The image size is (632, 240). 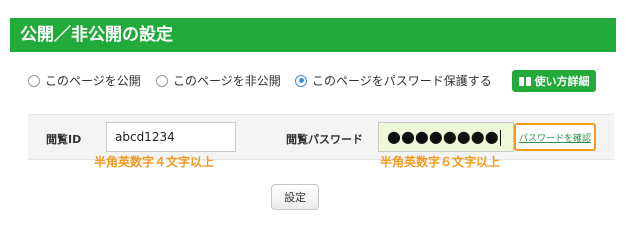 What do you see at coordinates (64, 139) in the screenshot?
I see `view-id-label: 閲覧ID` at bounding box center [64, 139].